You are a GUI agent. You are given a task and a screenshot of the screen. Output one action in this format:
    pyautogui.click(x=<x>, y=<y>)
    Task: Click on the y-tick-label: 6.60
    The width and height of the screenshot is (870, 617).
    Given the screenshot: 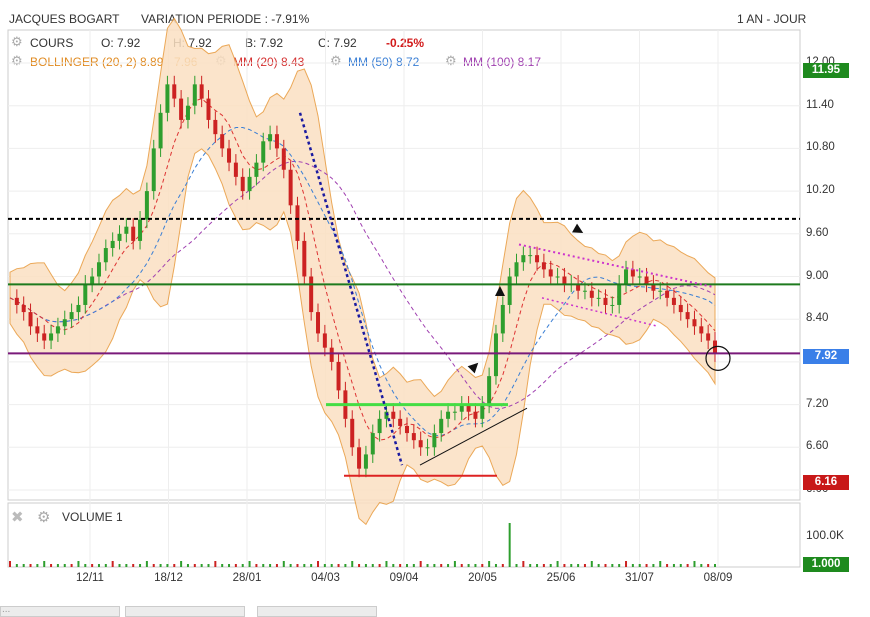 What is the action you would take?
    pyautogui.click(x=817, y=446)
    